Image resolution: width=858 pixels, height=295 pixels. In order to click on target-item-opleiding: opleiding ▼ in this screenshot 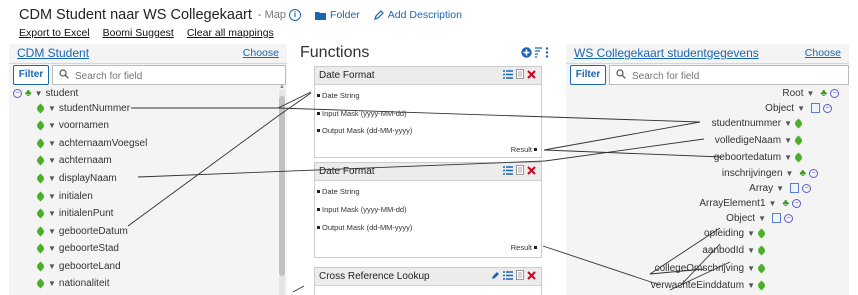, I will do `click(736, 233)`.